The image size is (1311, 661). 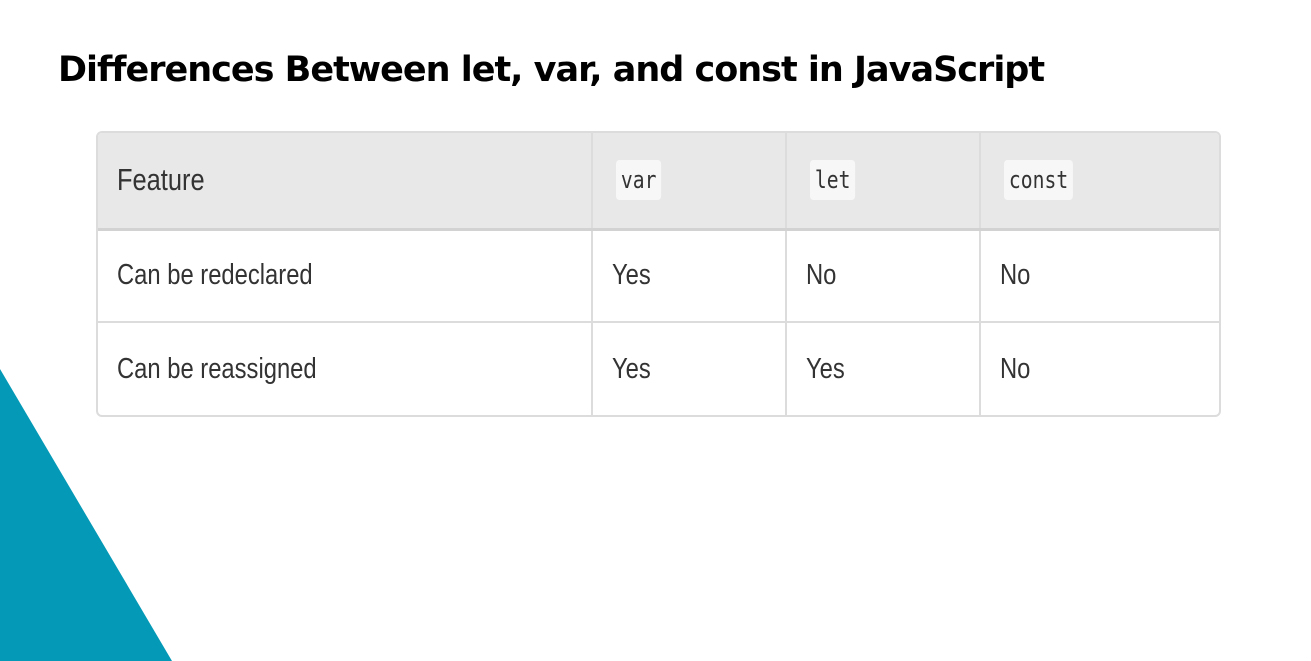 What do you see at coordinates (1099, 182) in the screenshot?
I see `column-header-const: const` at bounding box center [1099, 182].